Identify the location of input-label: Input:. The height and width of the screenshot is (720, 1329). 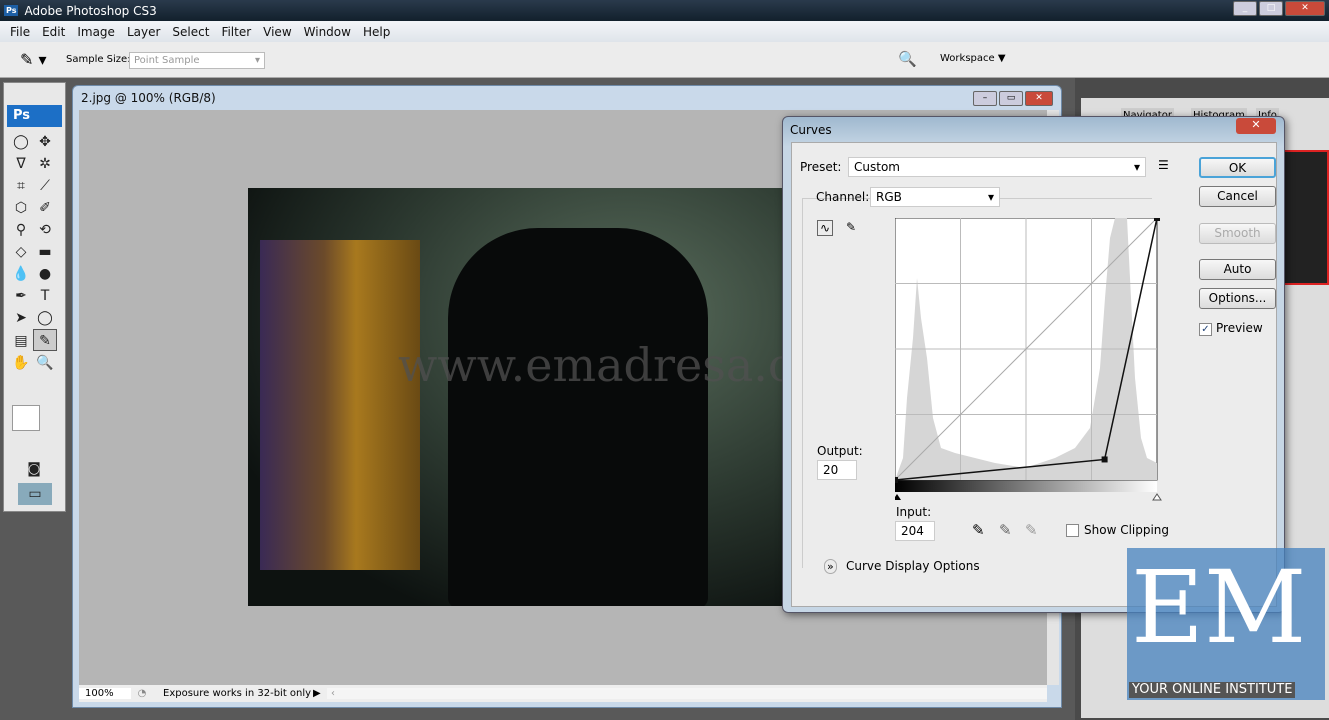
(914, 512).